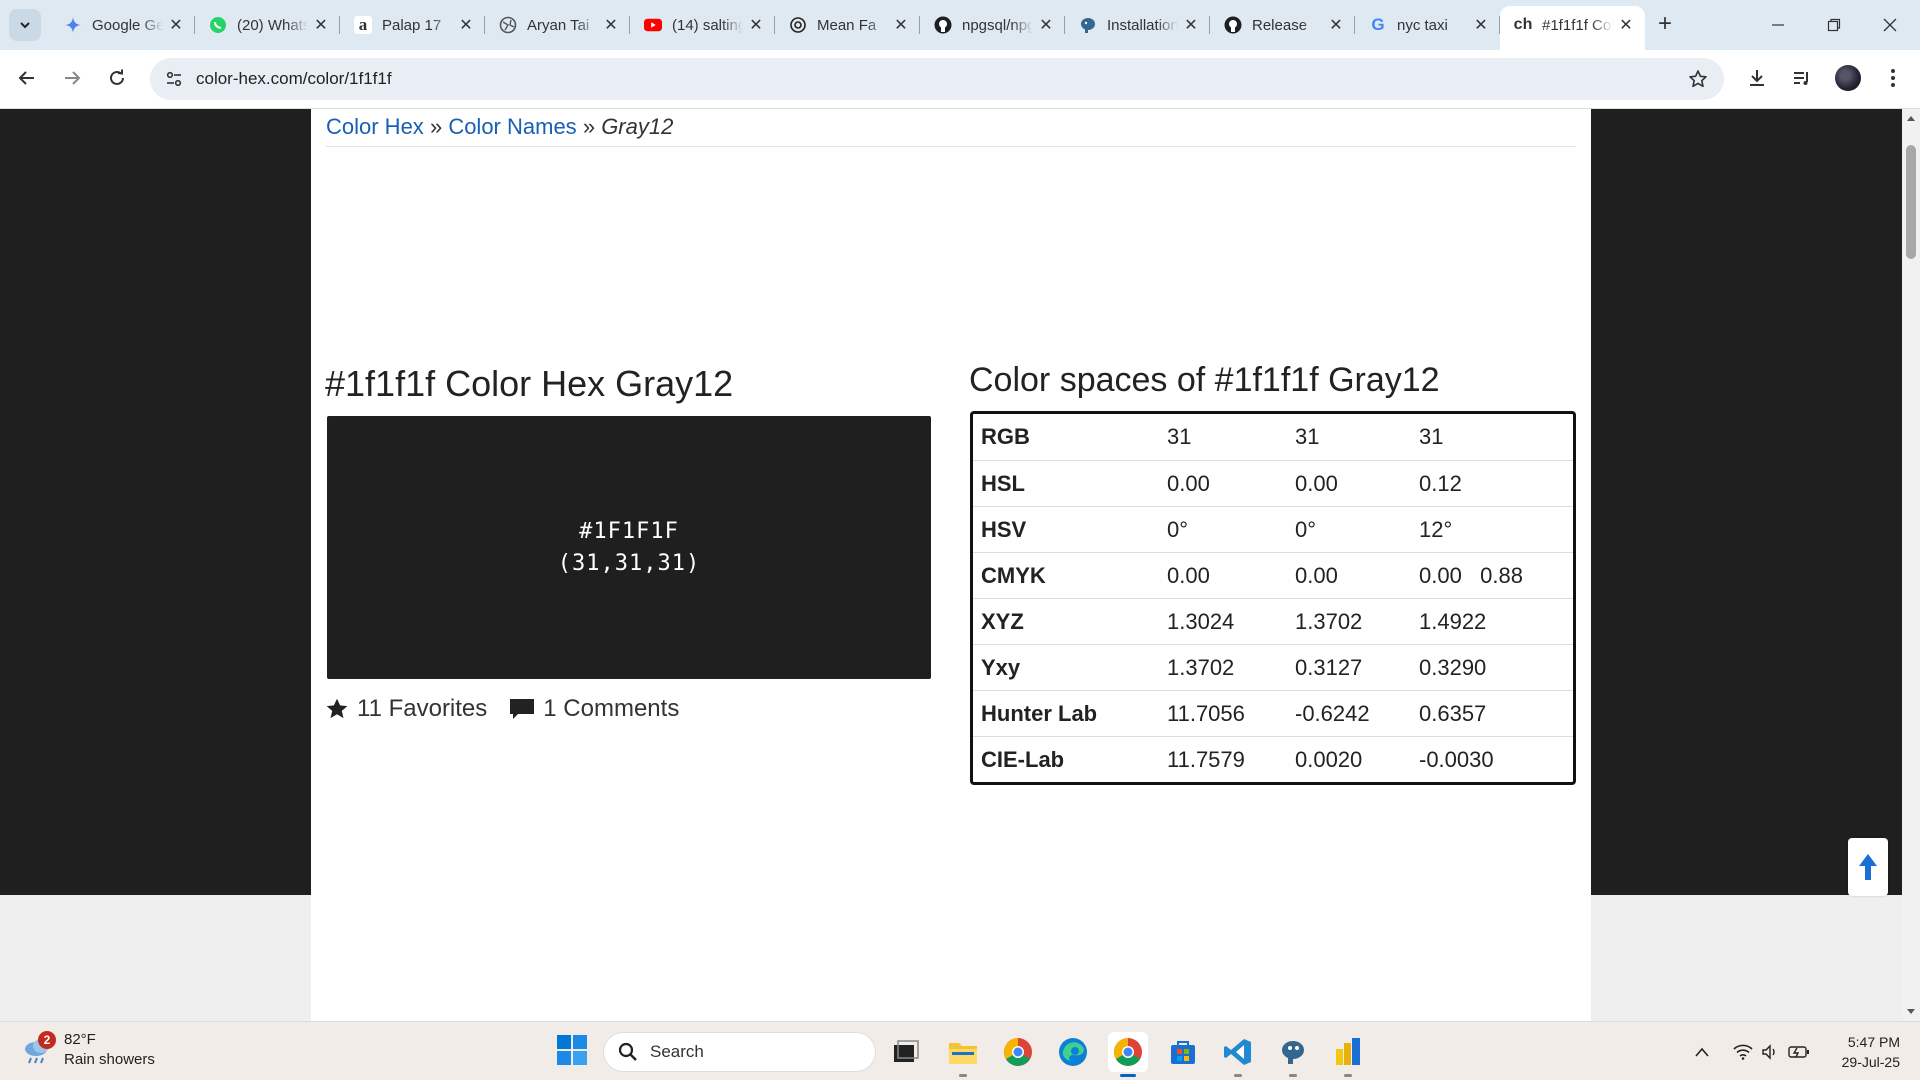  Describe the element at coordinates (422, 709) in the screenshot. I see `favorites-count: 11 Favorites` at that location.